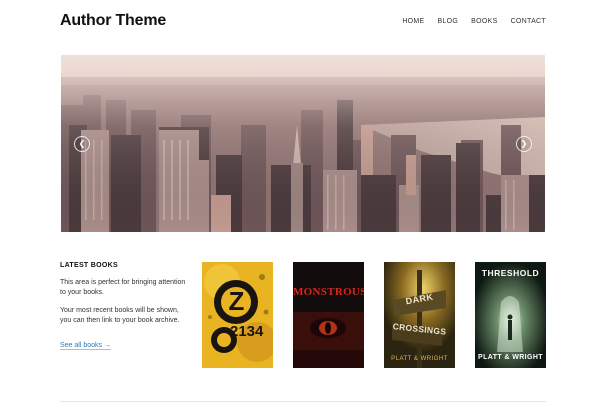 Image resolution: width=606 pixels, height=410 pixels. I want to click on nav-books: BOOKS, so click(484, 21).